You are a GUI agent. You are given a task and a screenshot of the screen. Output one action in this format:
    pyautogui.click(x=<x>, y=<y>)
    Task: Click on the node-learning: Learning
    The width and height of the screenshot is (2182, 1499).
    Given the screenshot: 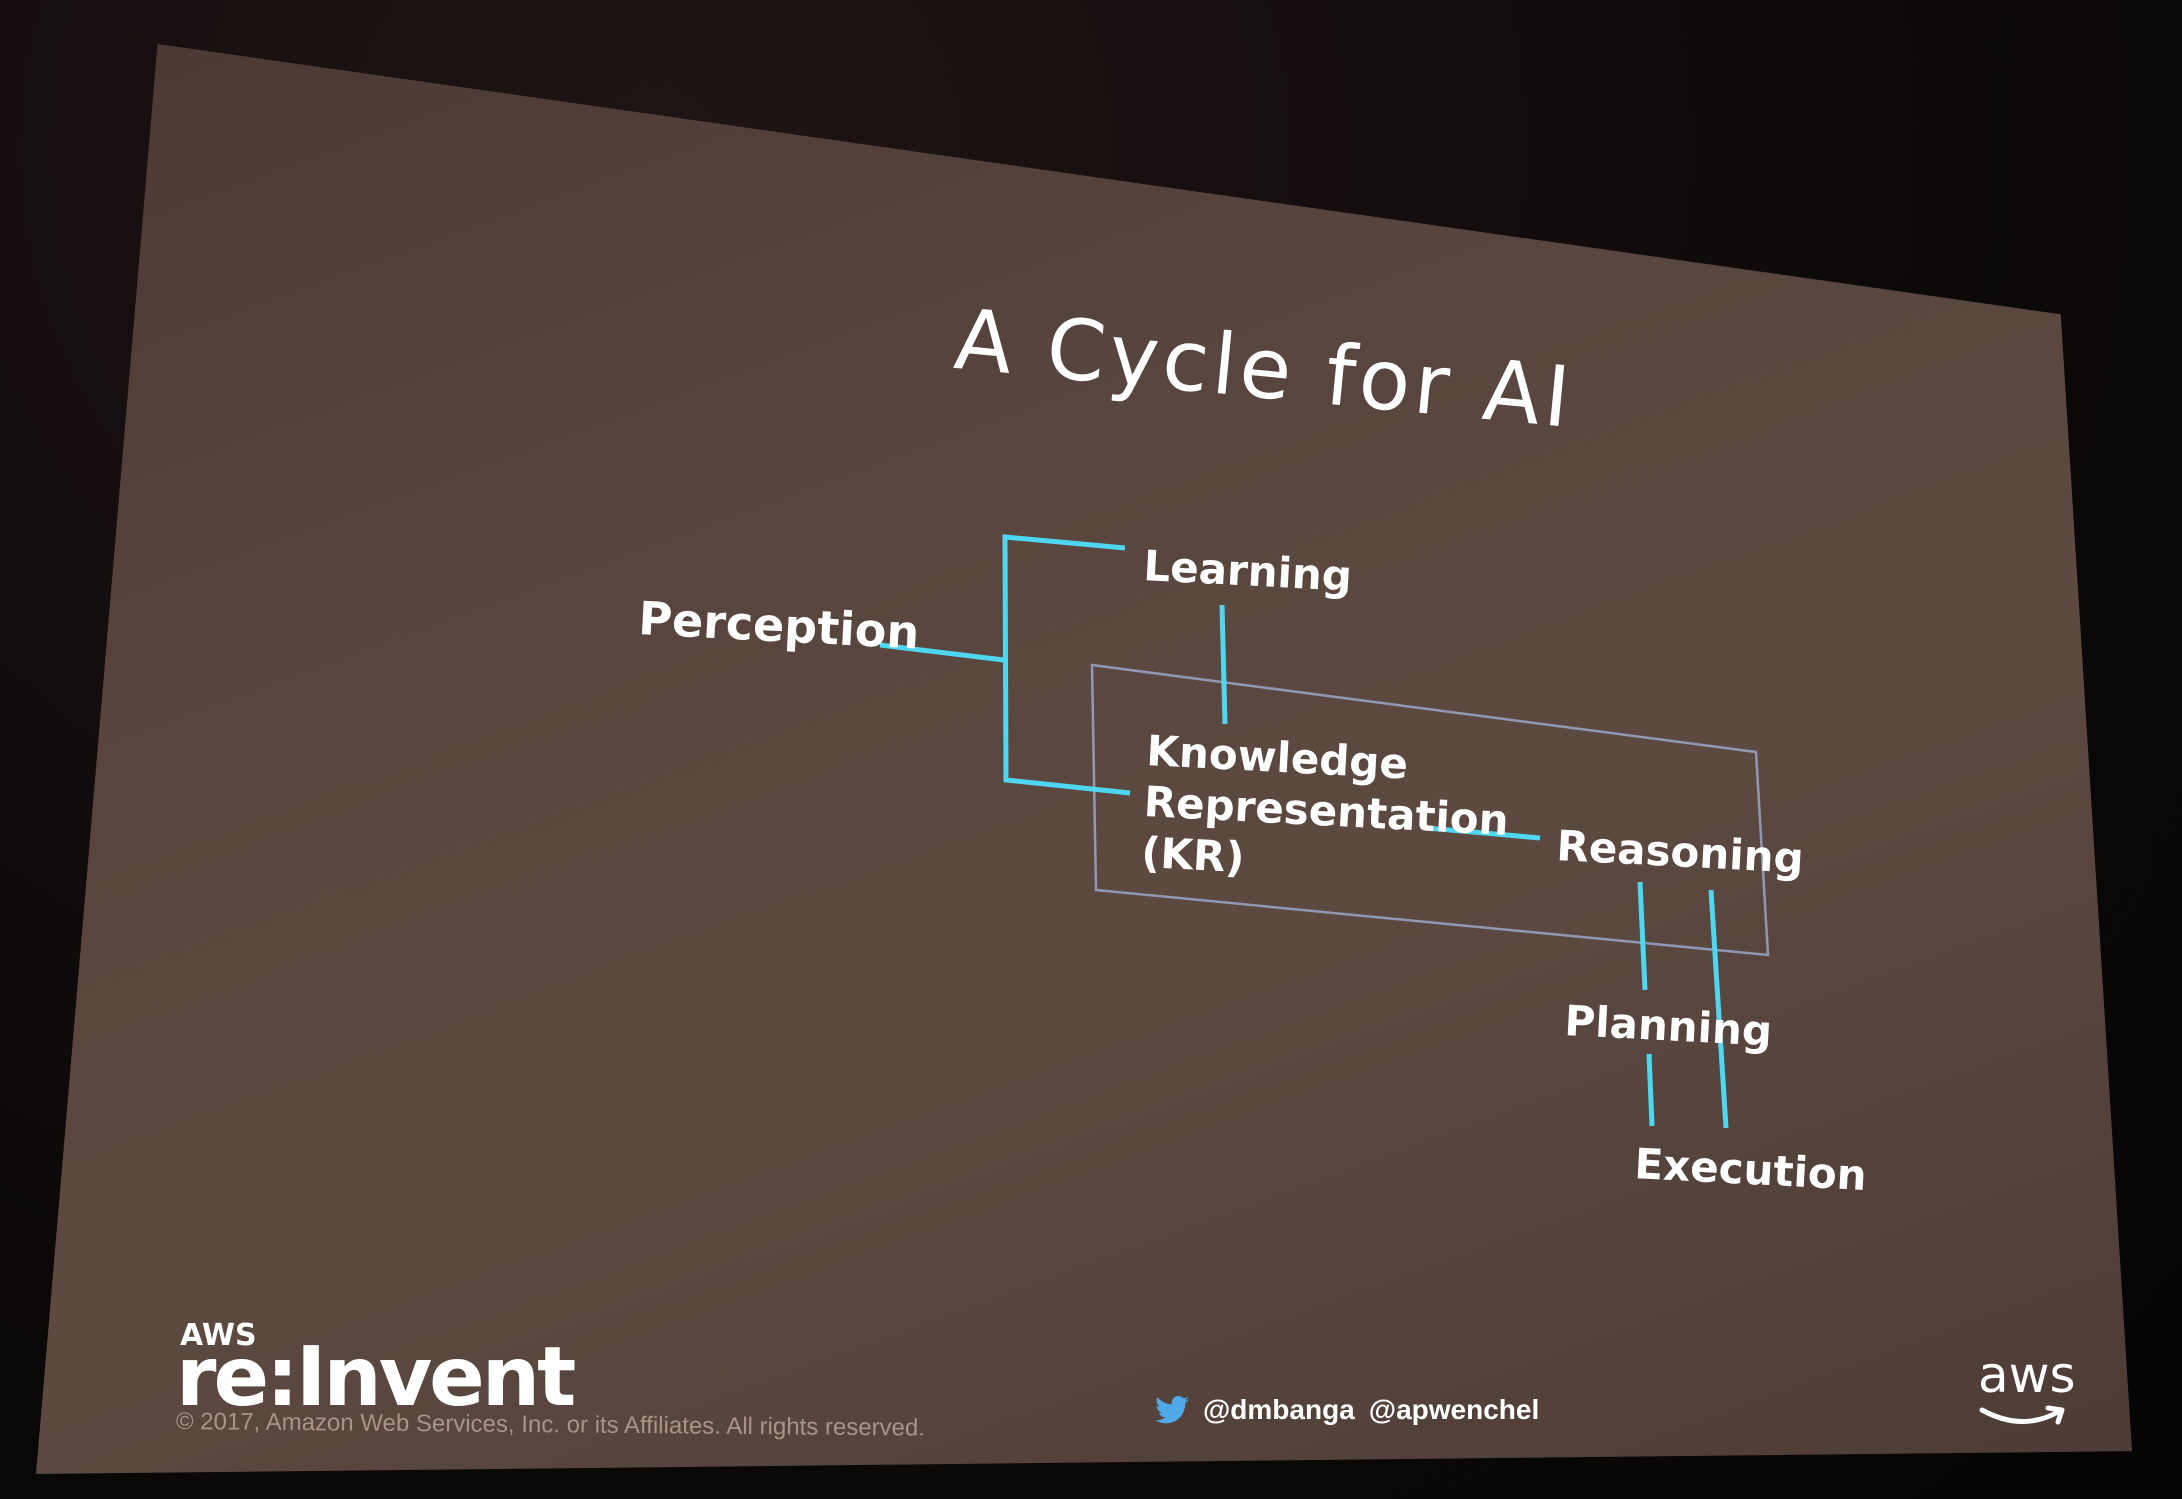 What is the action you would take?
    pyautogui.click(x=1248, y=570)
    